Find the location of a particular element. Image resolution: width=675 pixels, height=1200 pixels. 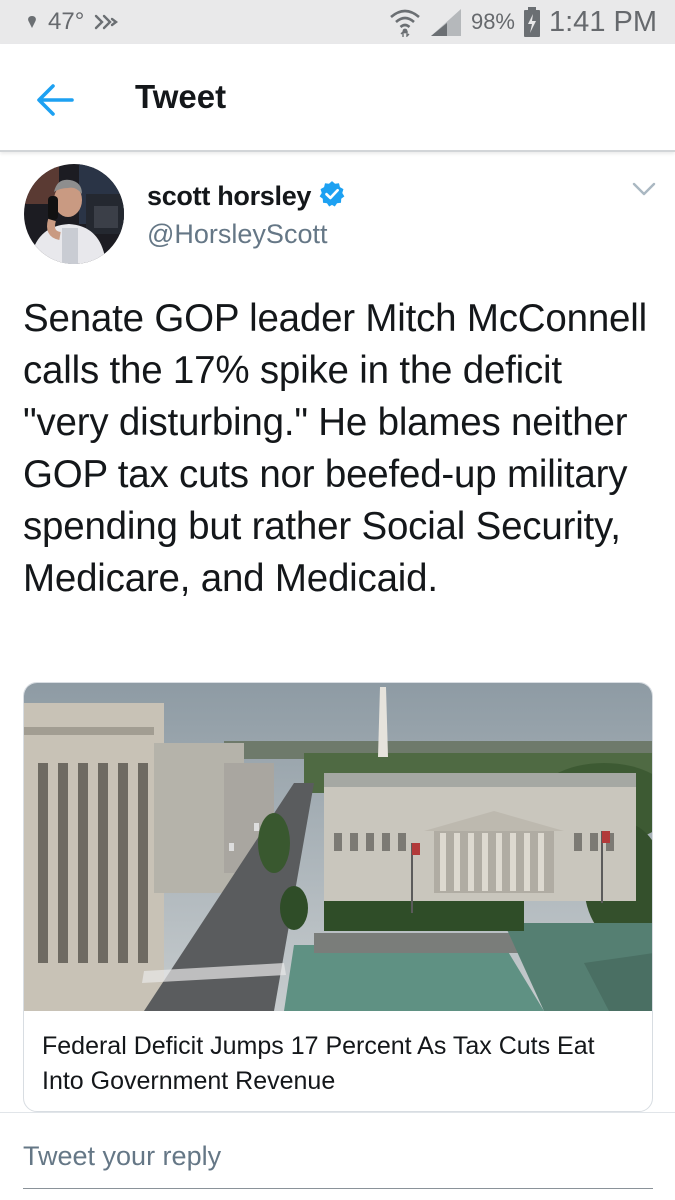

author-handle: @HorsleyScott is located at coordinates (237, 234).